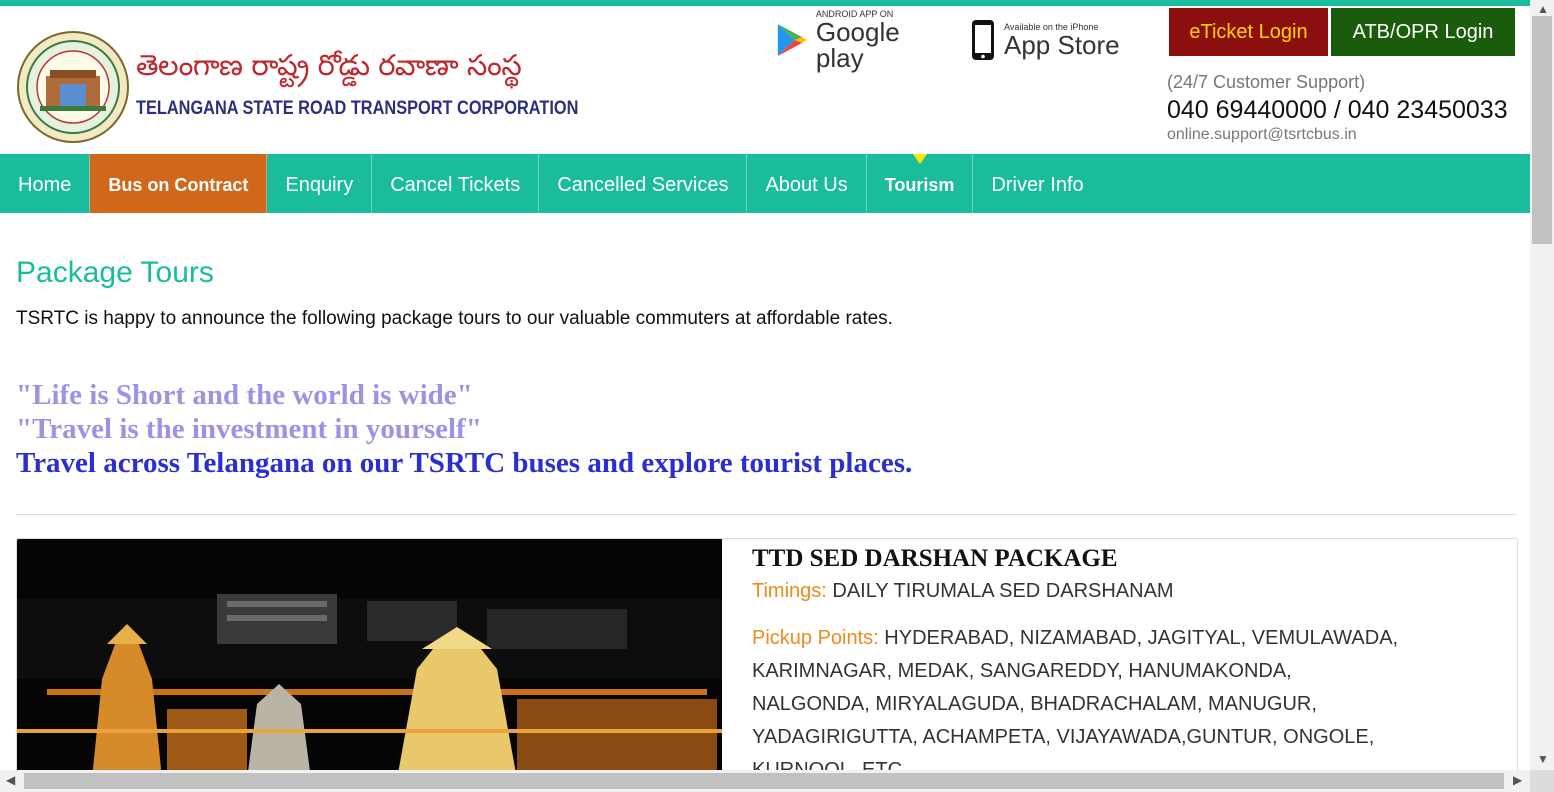 Image resolution: width=1554 pixels, height=792 pixels. I want to click on nav-tourism: Tourism, so click(920, 183).